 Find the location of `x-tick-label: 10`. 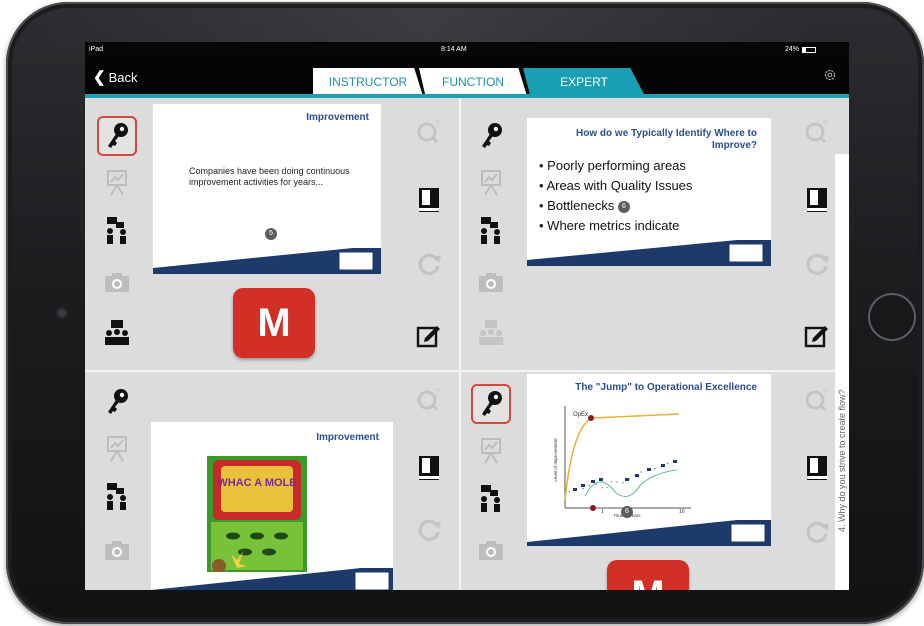

x-tick-label: 10 is located at coordinates (682, 512).